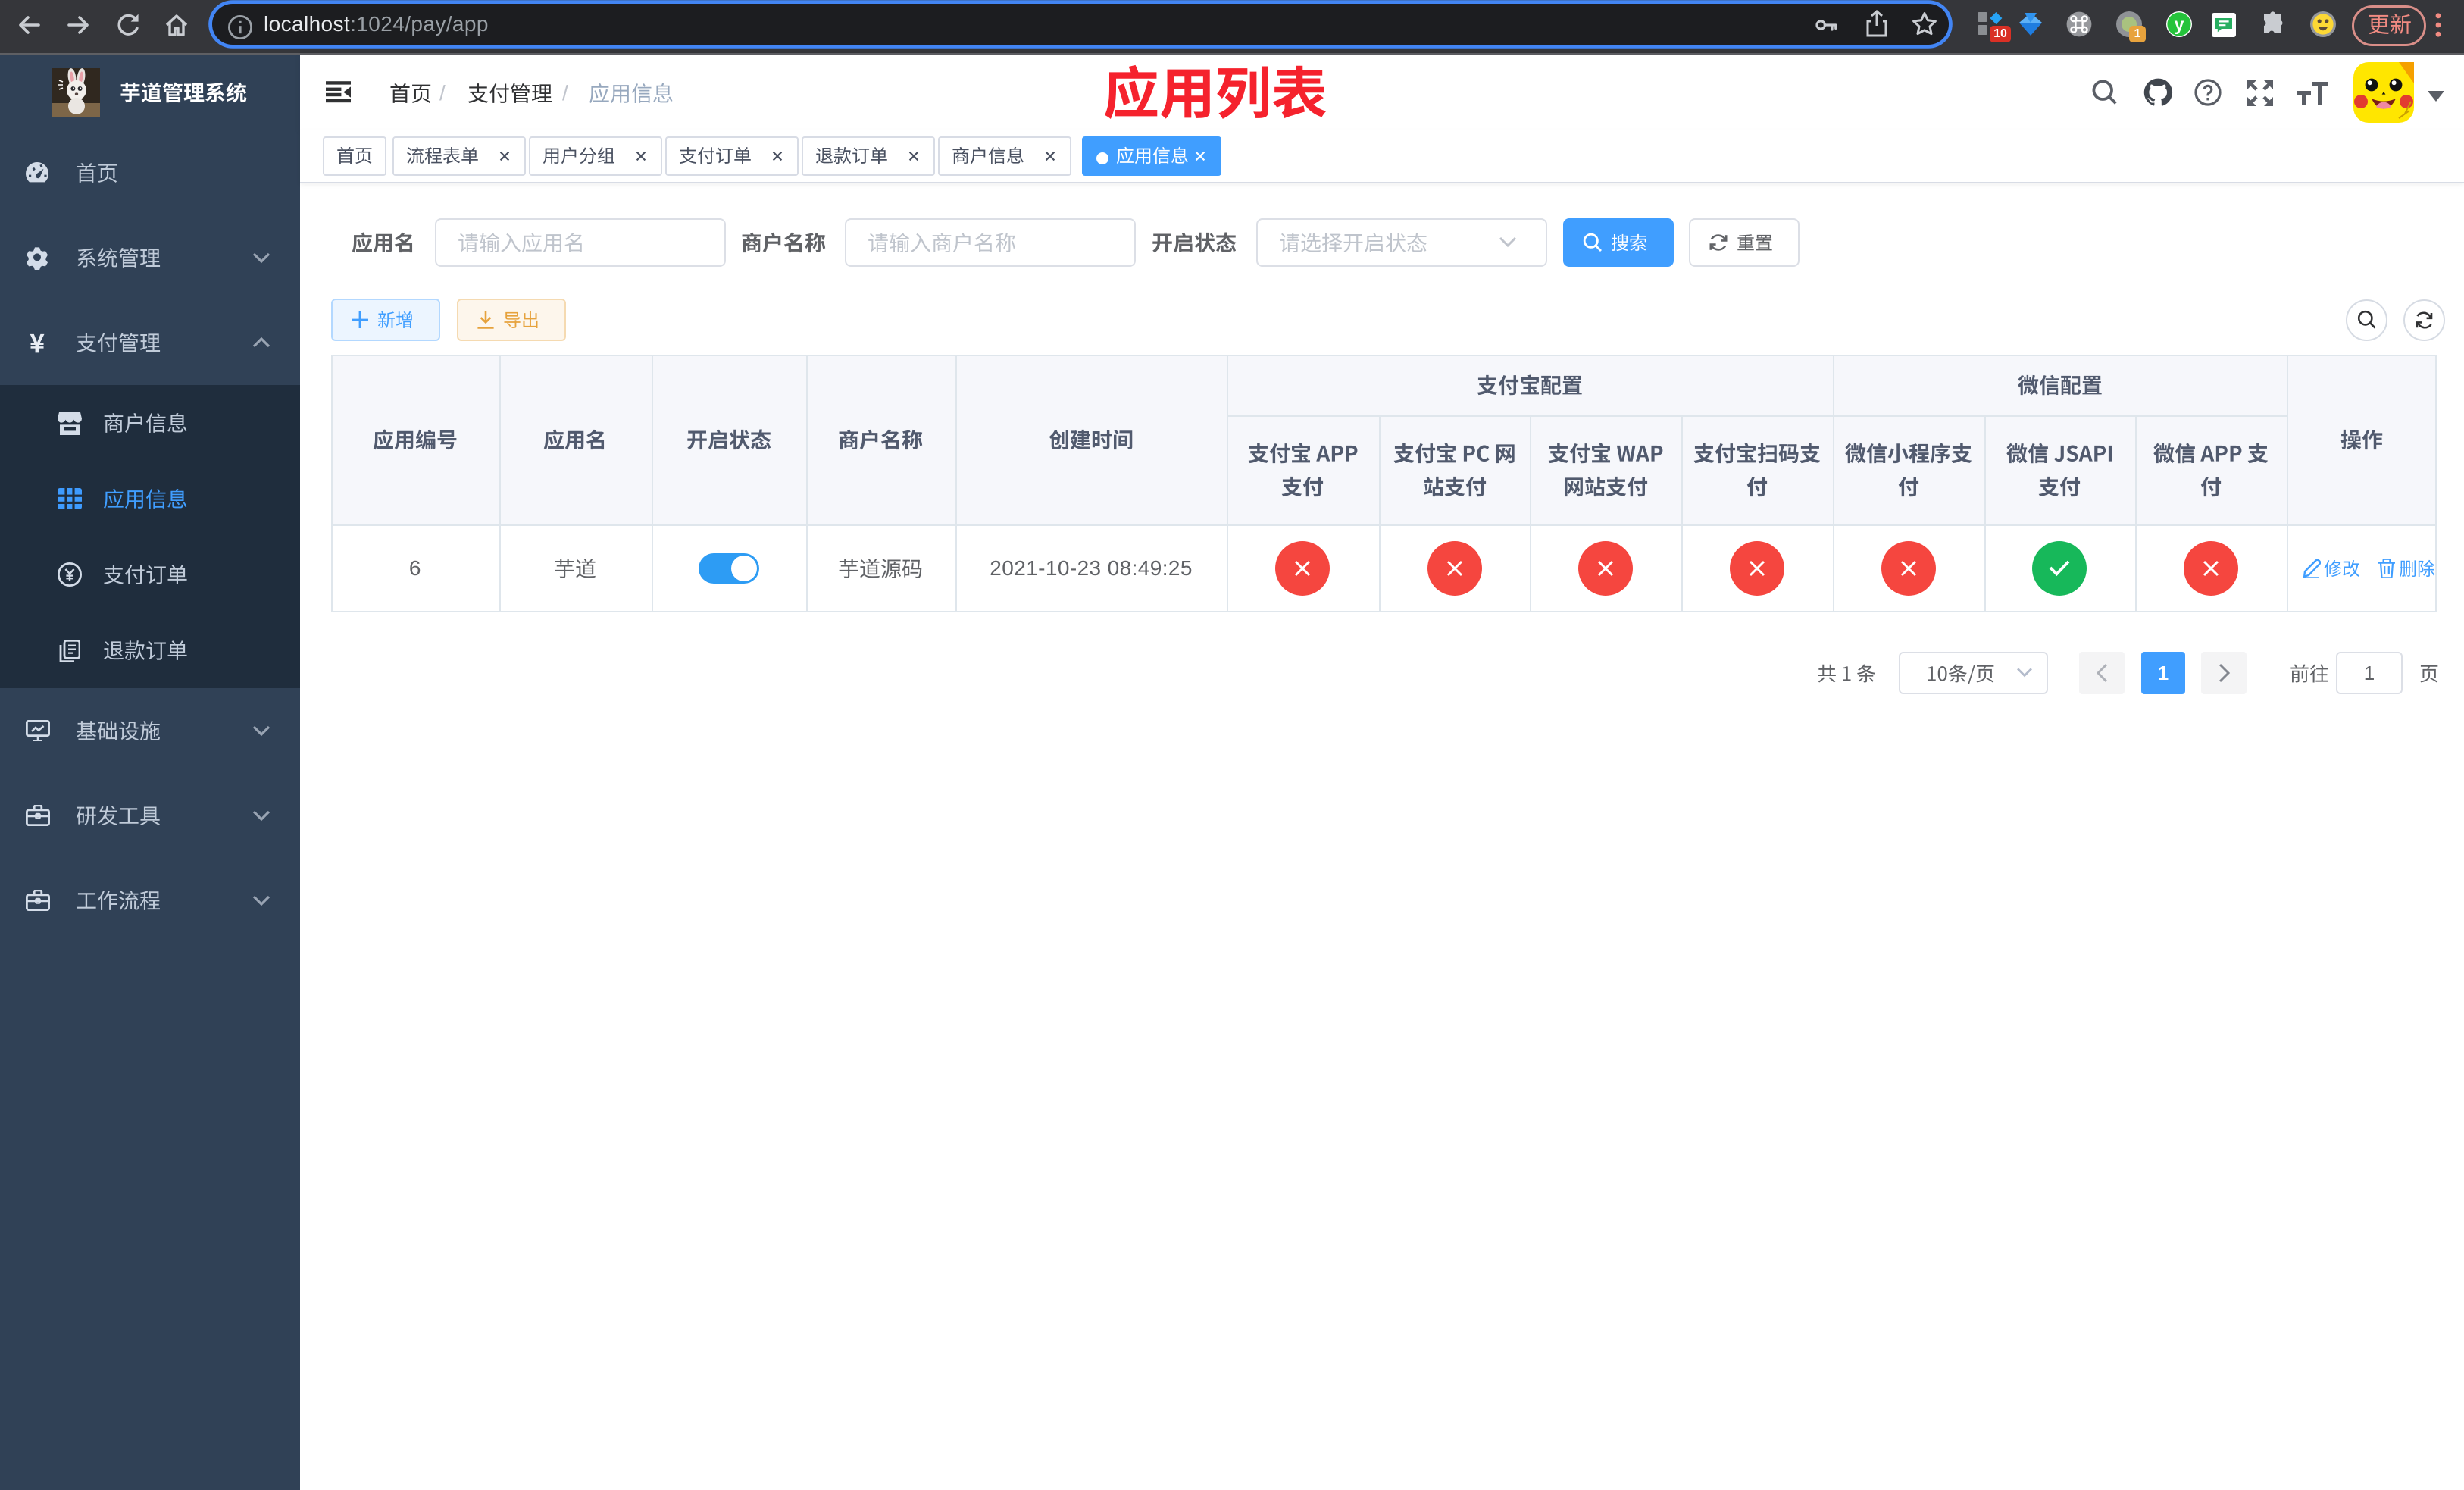 This screenshot has height=1490, width=2464. What do you see at coordinates (2179, 24) in the screenshot?
I see `svg-text: y` at bounding box center [2179, 24].